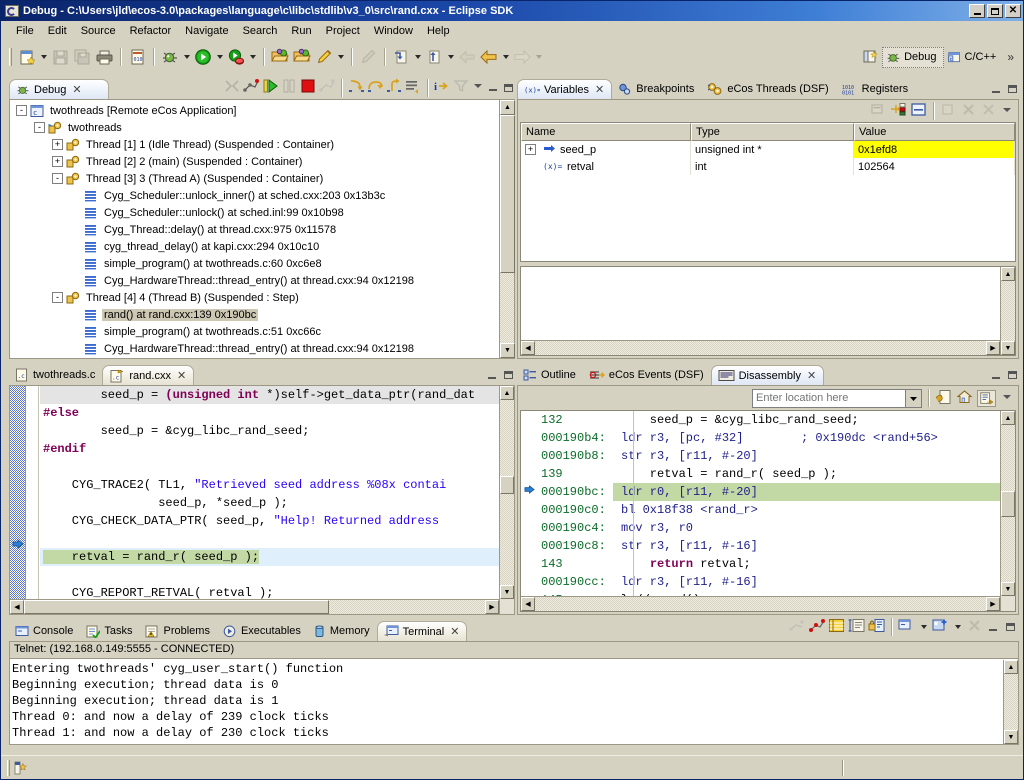 The image size is (1024, 780). What do you see at coordinates (977, 11) in the screenshot?
I see `minimize-button` at bounding box center [977, 11].